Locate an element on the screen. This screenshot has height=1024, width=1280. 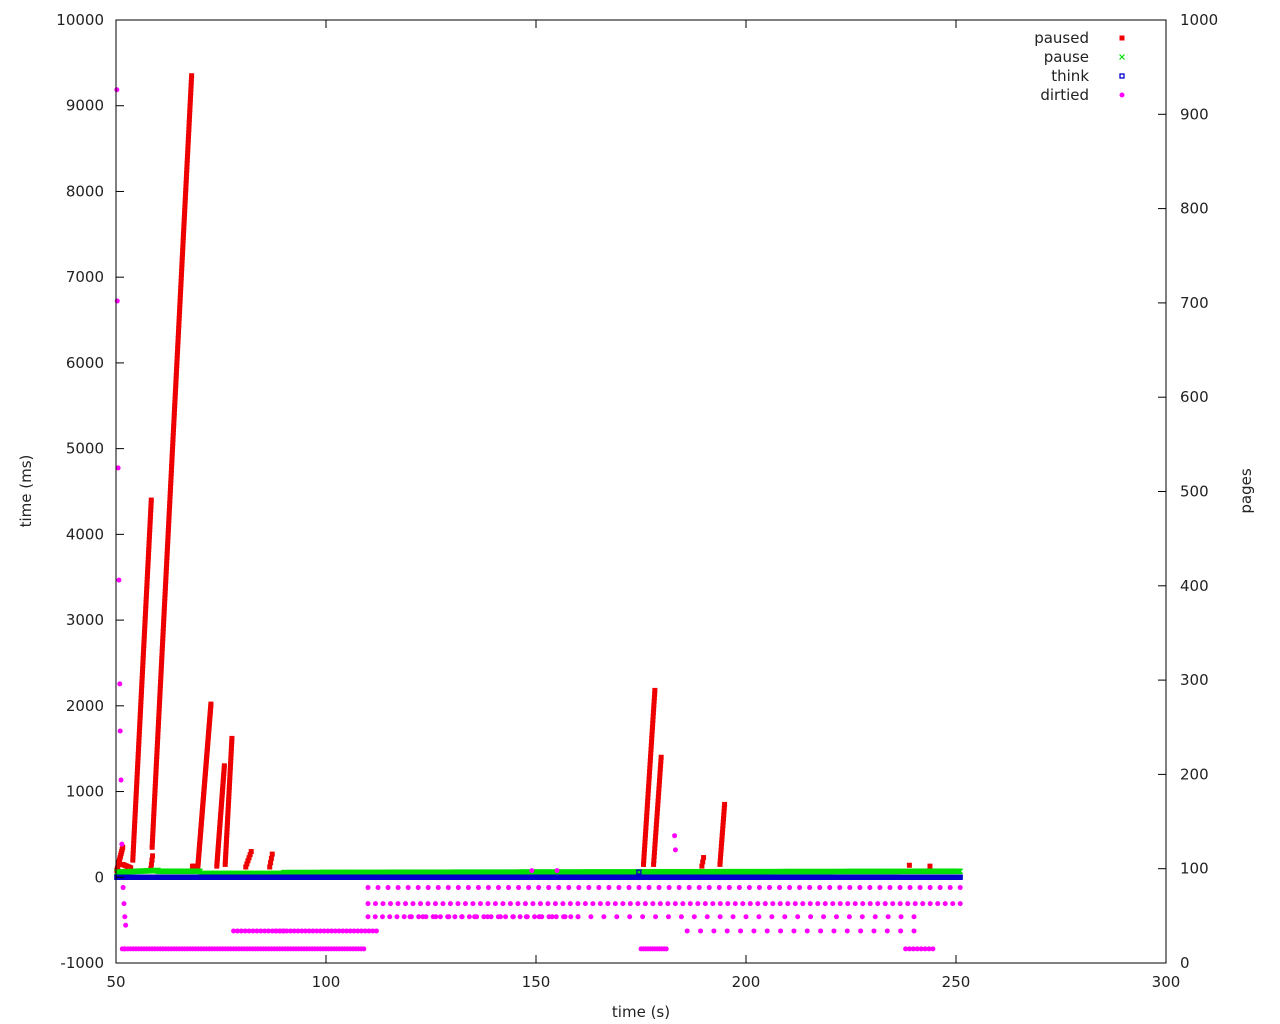
y-tick-label: 9000 is located at coordinates (85, 106).